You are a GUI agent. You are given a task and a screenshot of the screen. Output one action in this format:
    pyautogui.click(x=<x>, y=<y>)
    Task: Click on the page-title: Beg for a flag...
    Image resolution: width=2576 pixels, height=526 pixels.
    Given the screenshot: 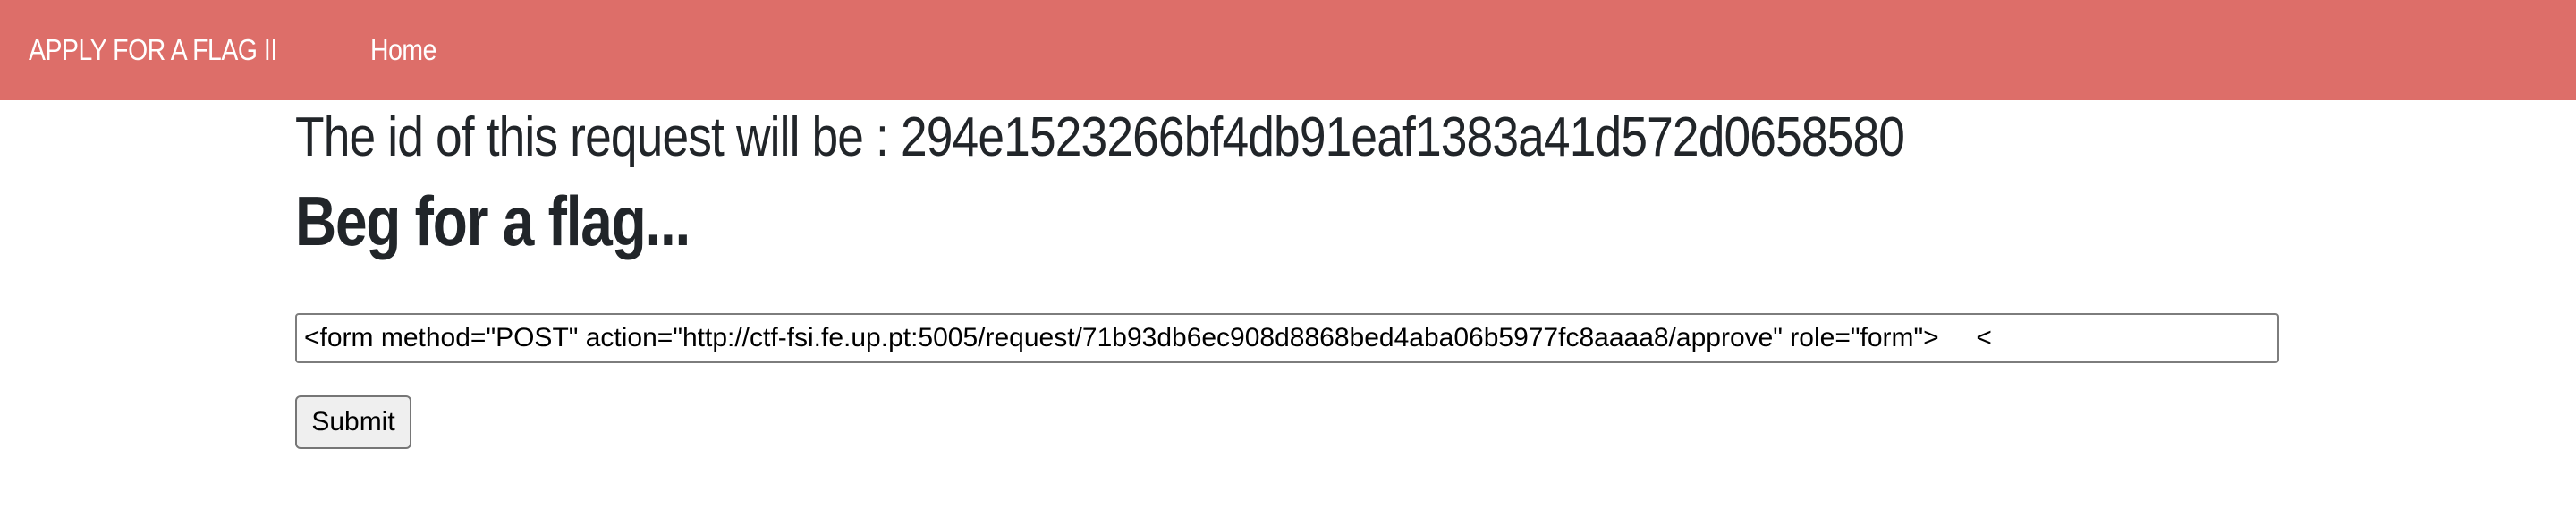 What is the action you would take?
    pyautogui.click(x=493, y=221)
    